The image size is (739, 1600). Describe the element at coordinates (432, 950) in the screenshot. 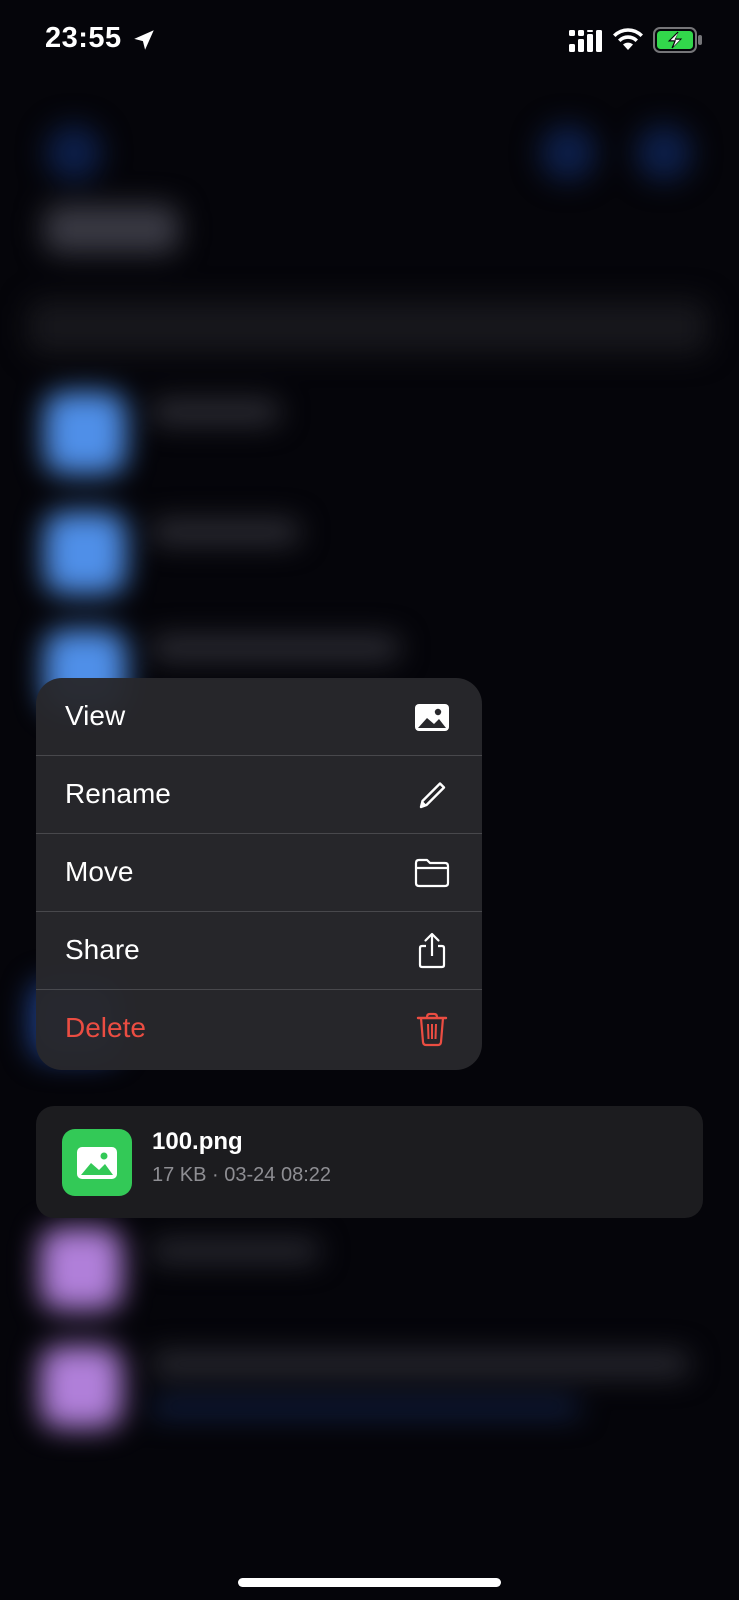

I see `share-icon` at that location.